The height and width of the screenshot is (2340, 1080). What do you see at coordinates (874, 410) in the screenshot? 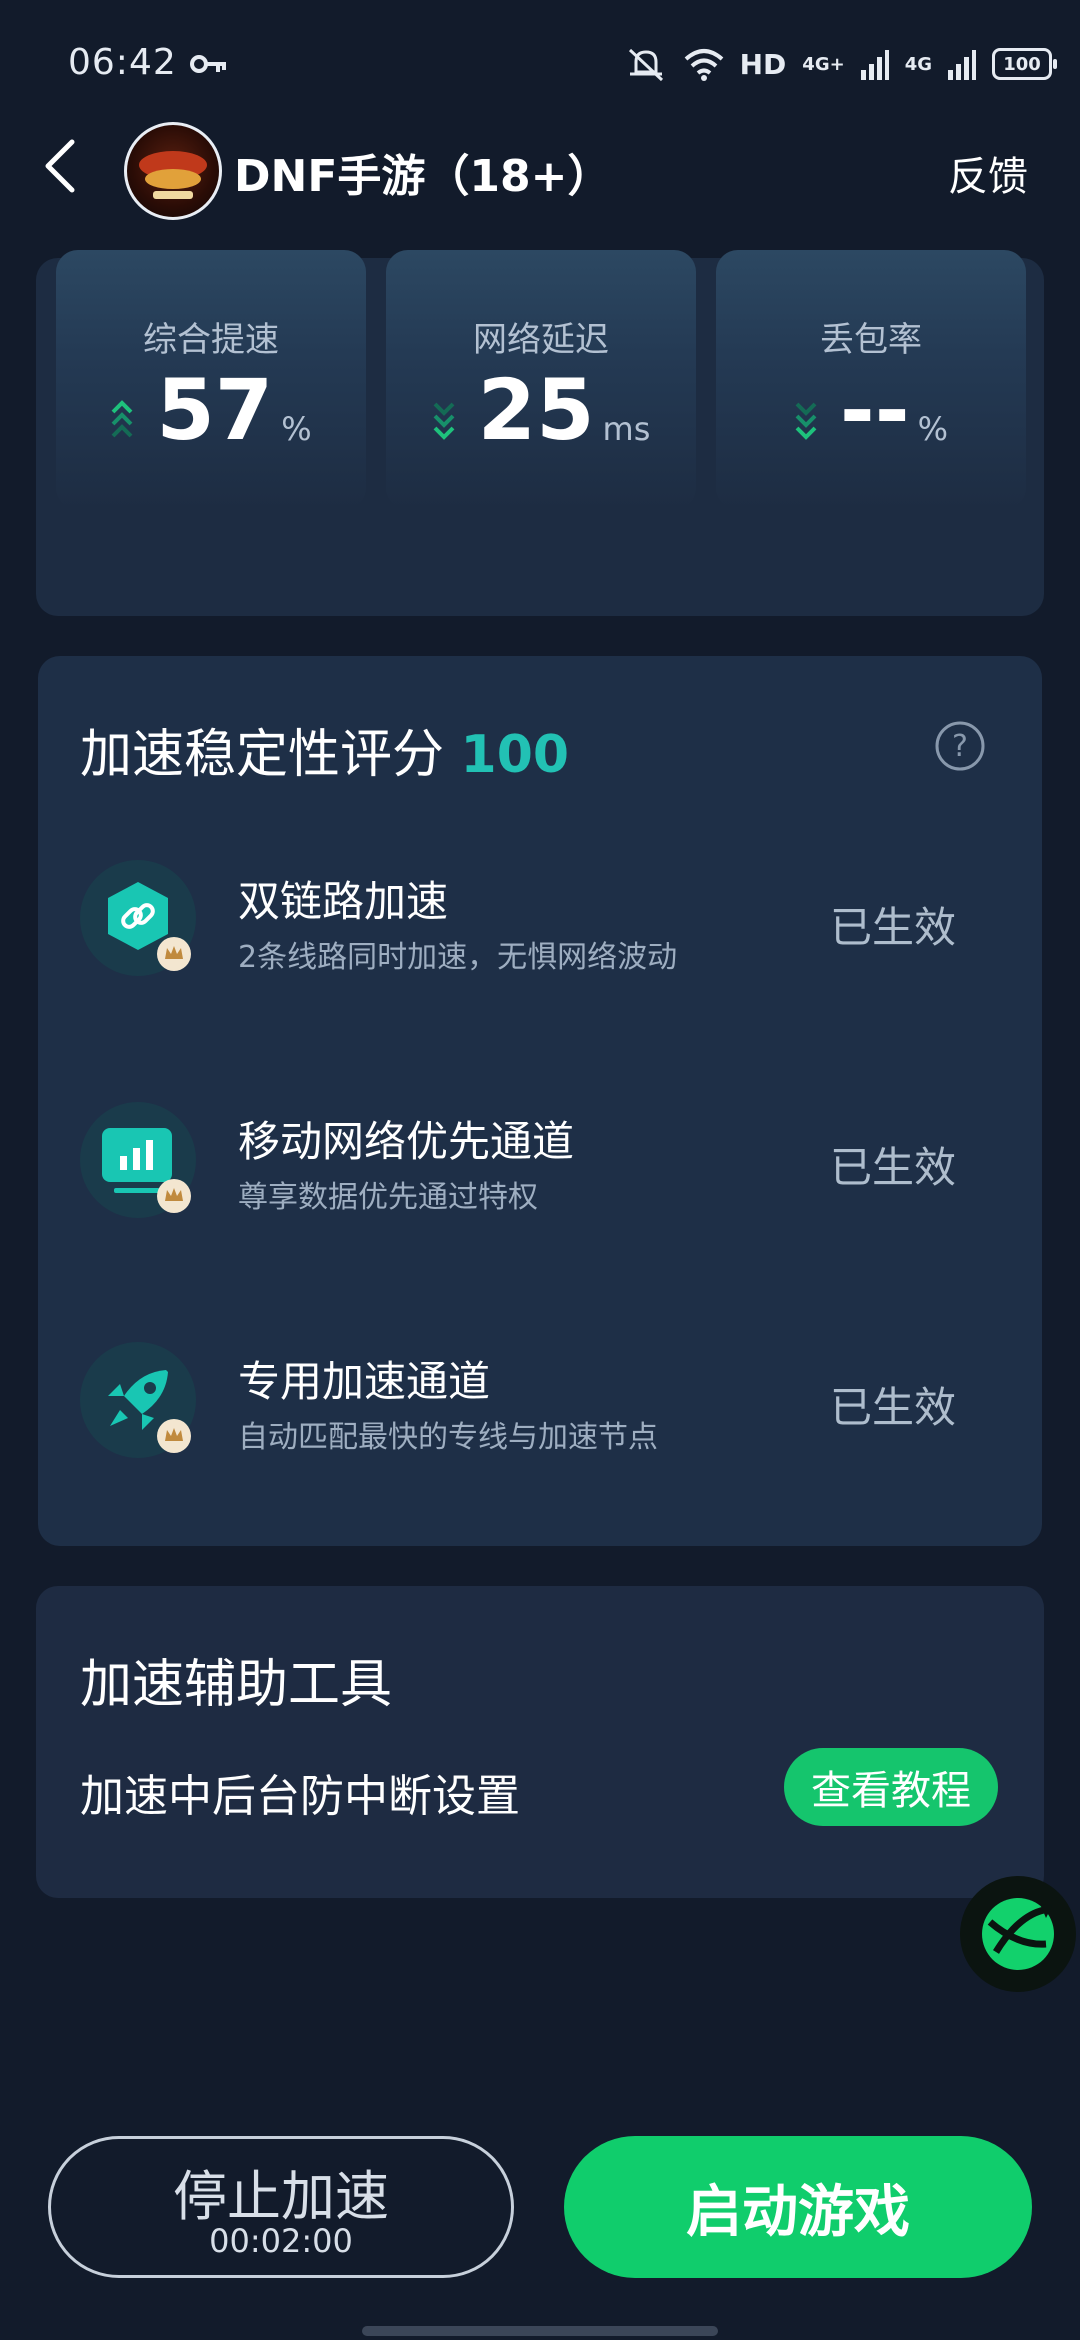
I see `stat-number-packet-loss: --` at bounding box center [874, 410].